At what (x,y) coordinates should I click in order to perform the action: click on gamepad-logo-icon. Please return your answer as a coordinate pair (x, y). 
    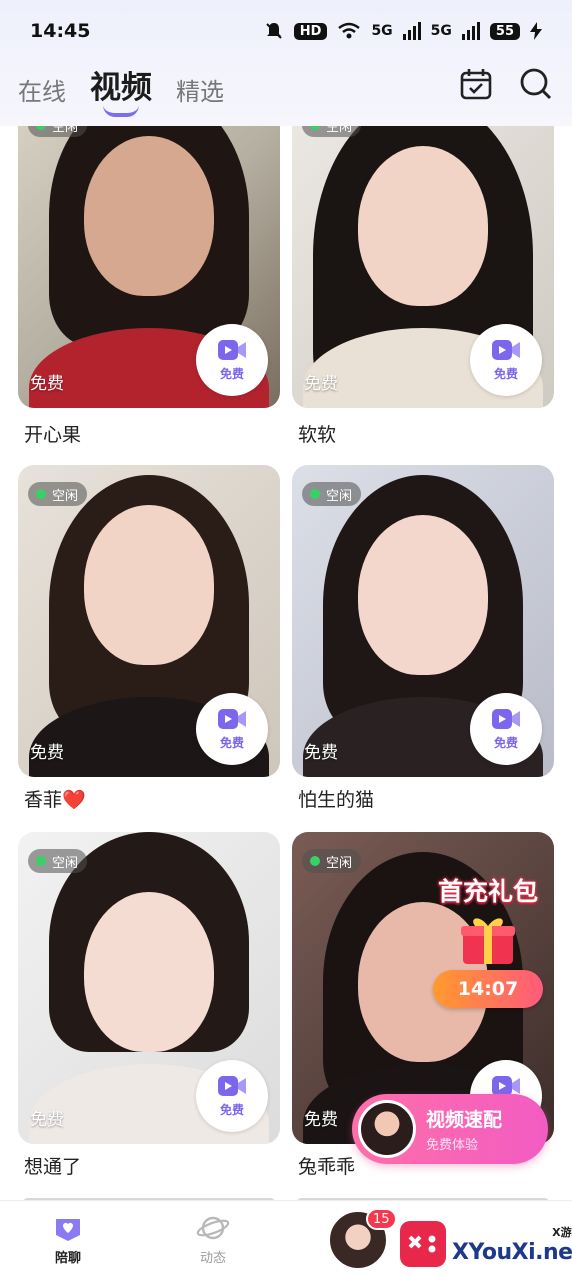
    Looking at the image, I should click on (423, 1244).